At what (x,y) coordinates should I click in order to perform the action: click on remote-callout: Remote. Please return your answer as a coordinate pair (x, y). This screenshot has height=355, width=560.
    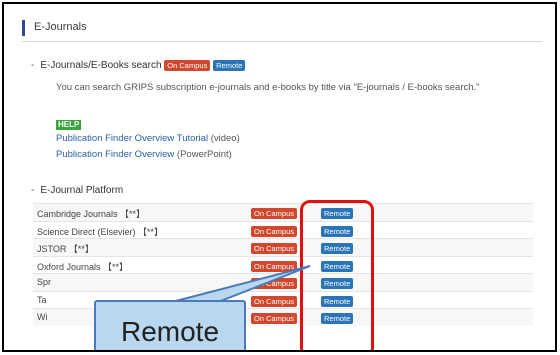
    Looking at the image, I should click on (170, 325).